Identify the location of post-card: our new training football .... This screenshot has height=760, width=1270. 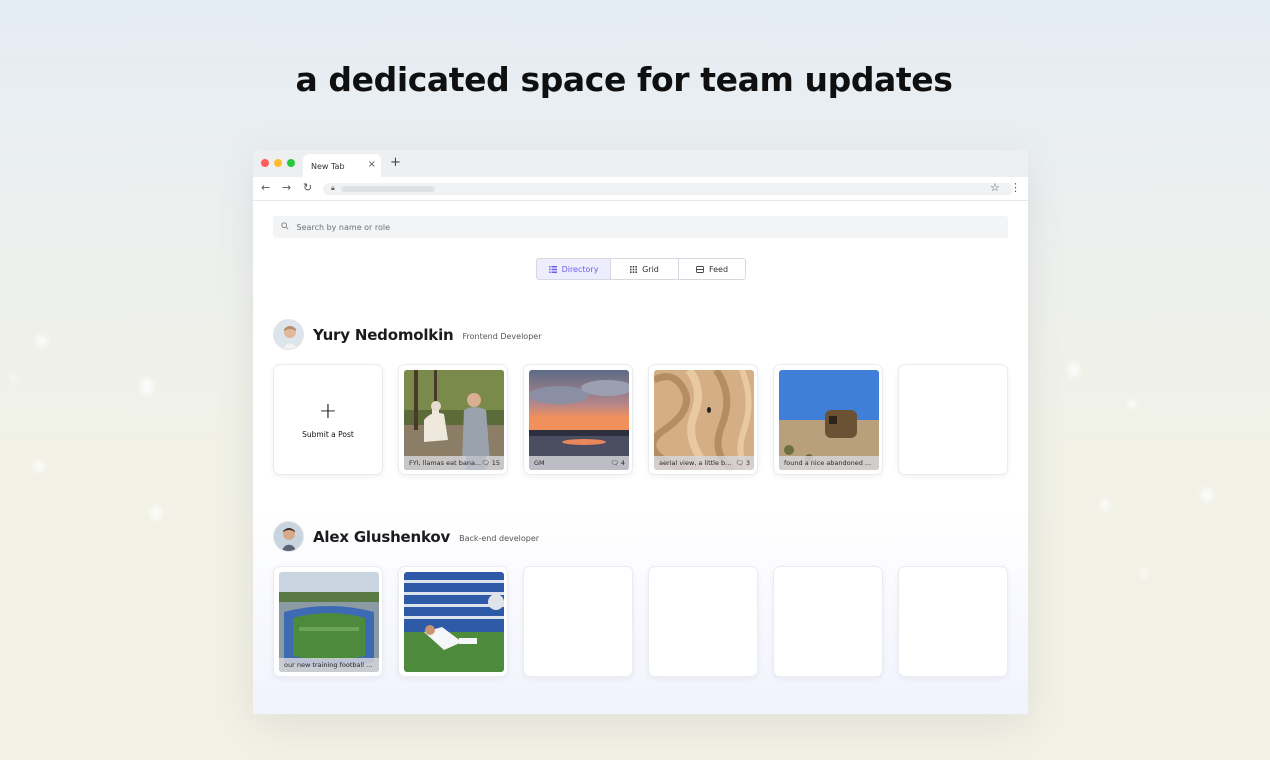
(328, 621).